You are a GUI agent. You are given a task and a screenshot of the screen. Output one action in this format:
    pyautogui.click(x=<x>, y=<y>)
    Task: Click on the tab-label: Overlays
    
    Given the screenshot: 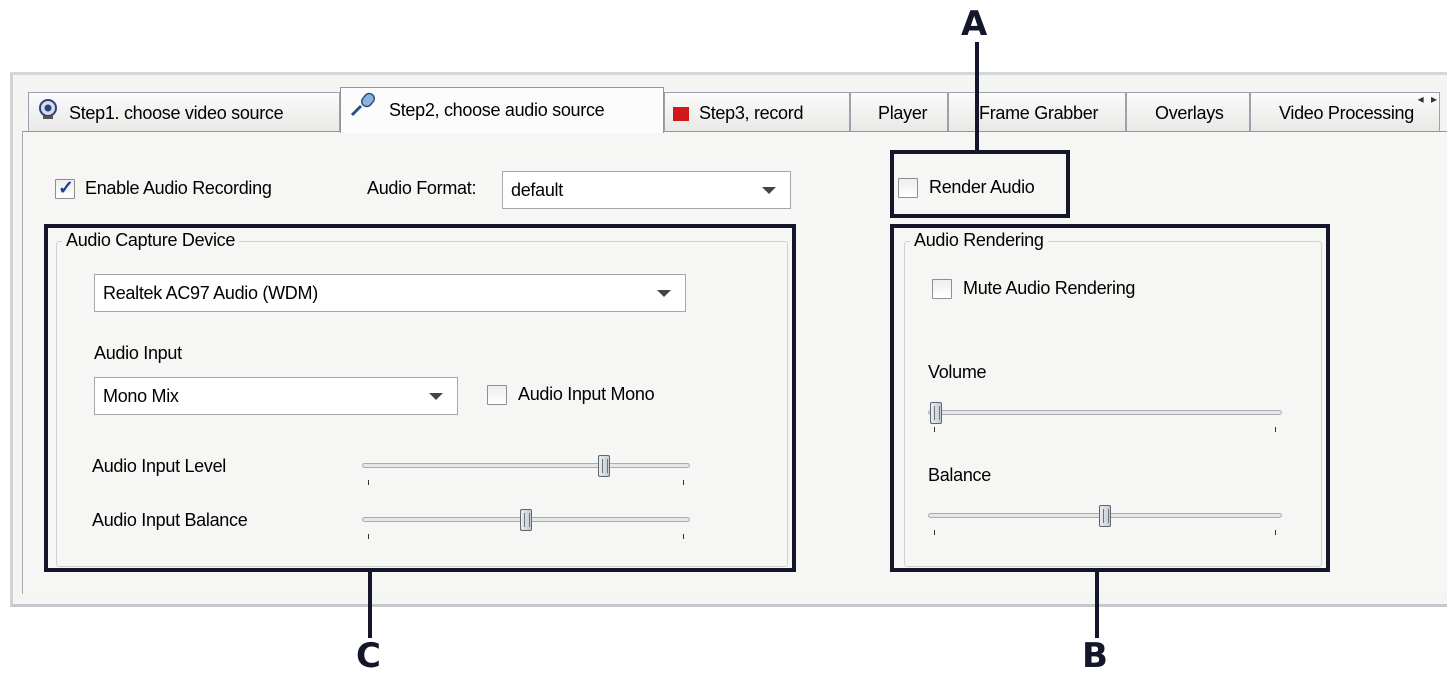 What is the action you would take?
    pyautogui.click(x=1189, y=113)
    